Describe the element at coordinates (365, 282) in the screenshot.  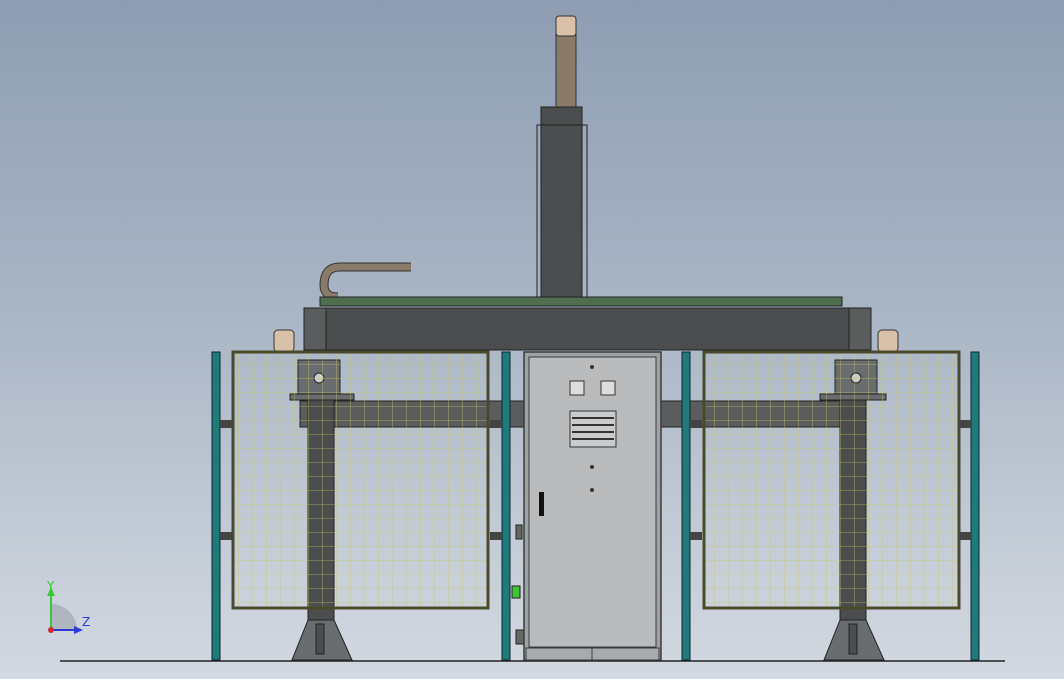
I see `cable-hook` at that location.